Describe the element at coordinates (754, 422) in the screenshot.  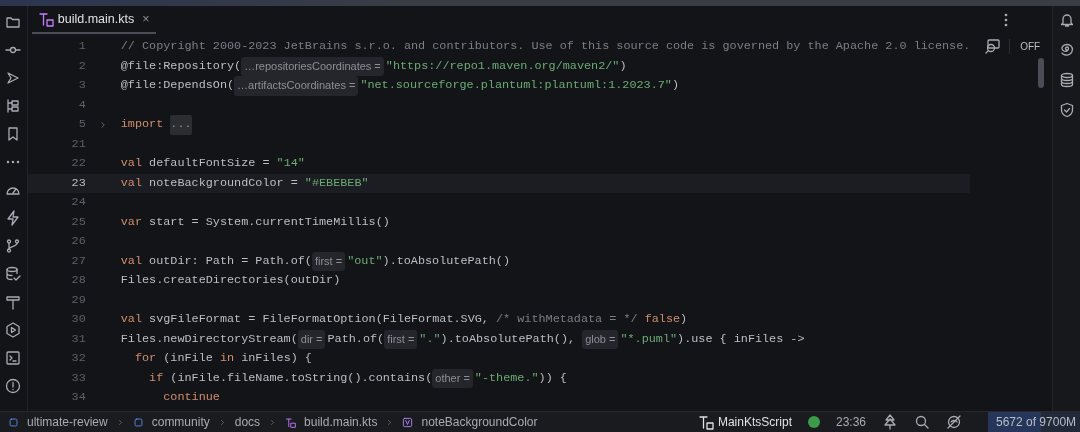
I see `run-configuration: MainKtsScript` at that location.